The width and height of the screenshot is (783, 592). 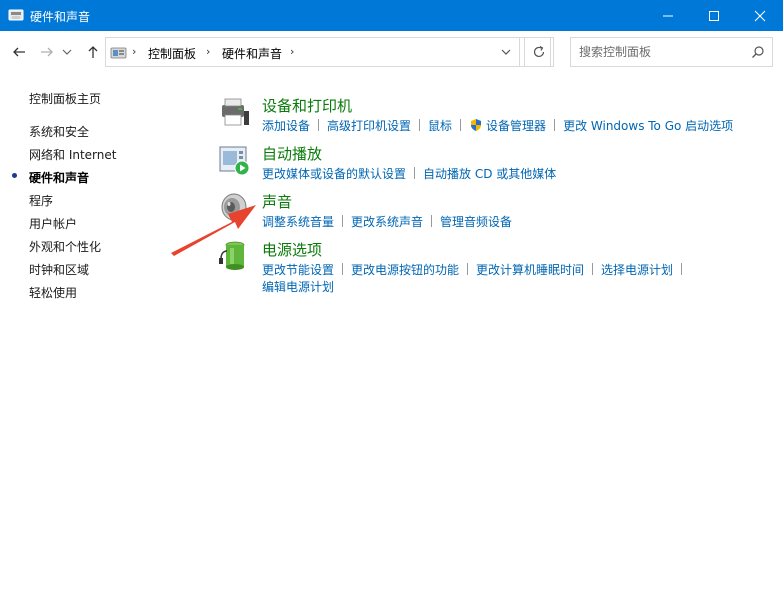 I want to click on close-button, so click(x=760, y=15).